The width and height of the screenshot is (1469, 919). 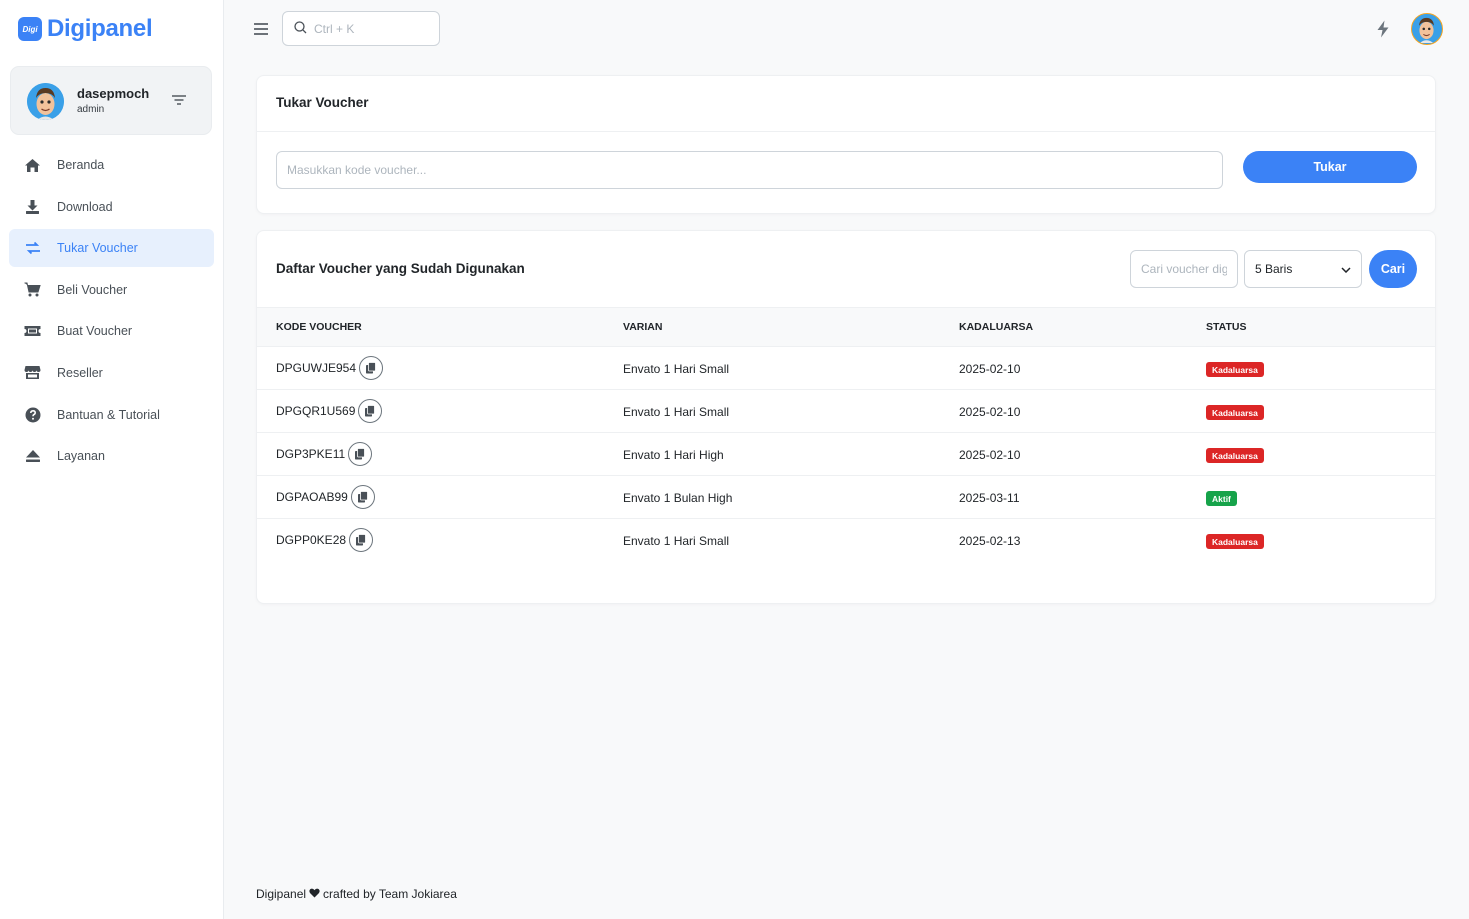 What do you see at coordinates (1226, 327) in the screenshot?
I see `column-header-status: STATUS` at bounding box center [1226, 327].